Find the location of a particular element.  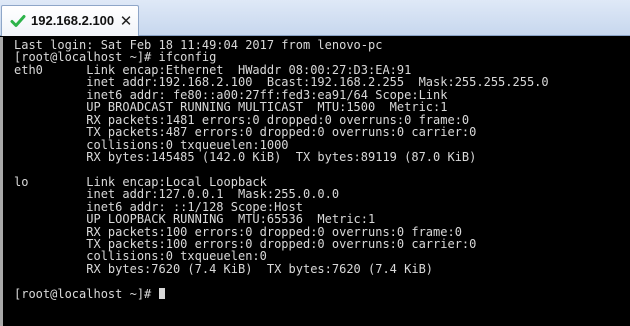

terminal-line: inet addr:127.0.0.1 Mask:255.0.0.0 is located at coordinates (177, 194).